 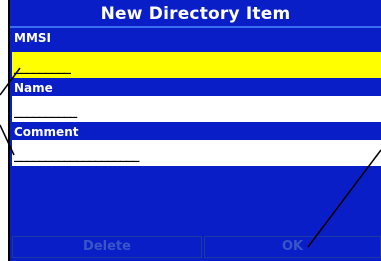 What do you see at coordinates (344, 198) in the screenshot?
I see `callout-line-ok` at bounding box center [344, 198].